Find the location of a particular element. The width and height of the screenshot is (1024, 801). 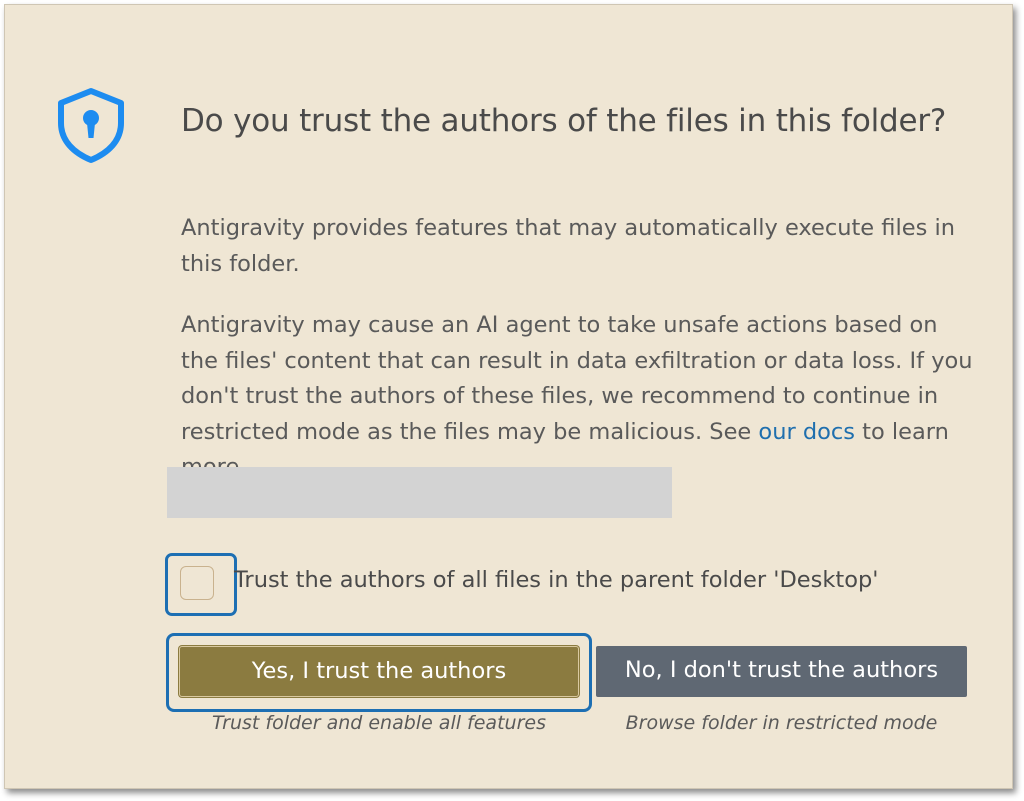

trust-button-hint: Trust folder and enable all features is located at coordinates (379, 723).